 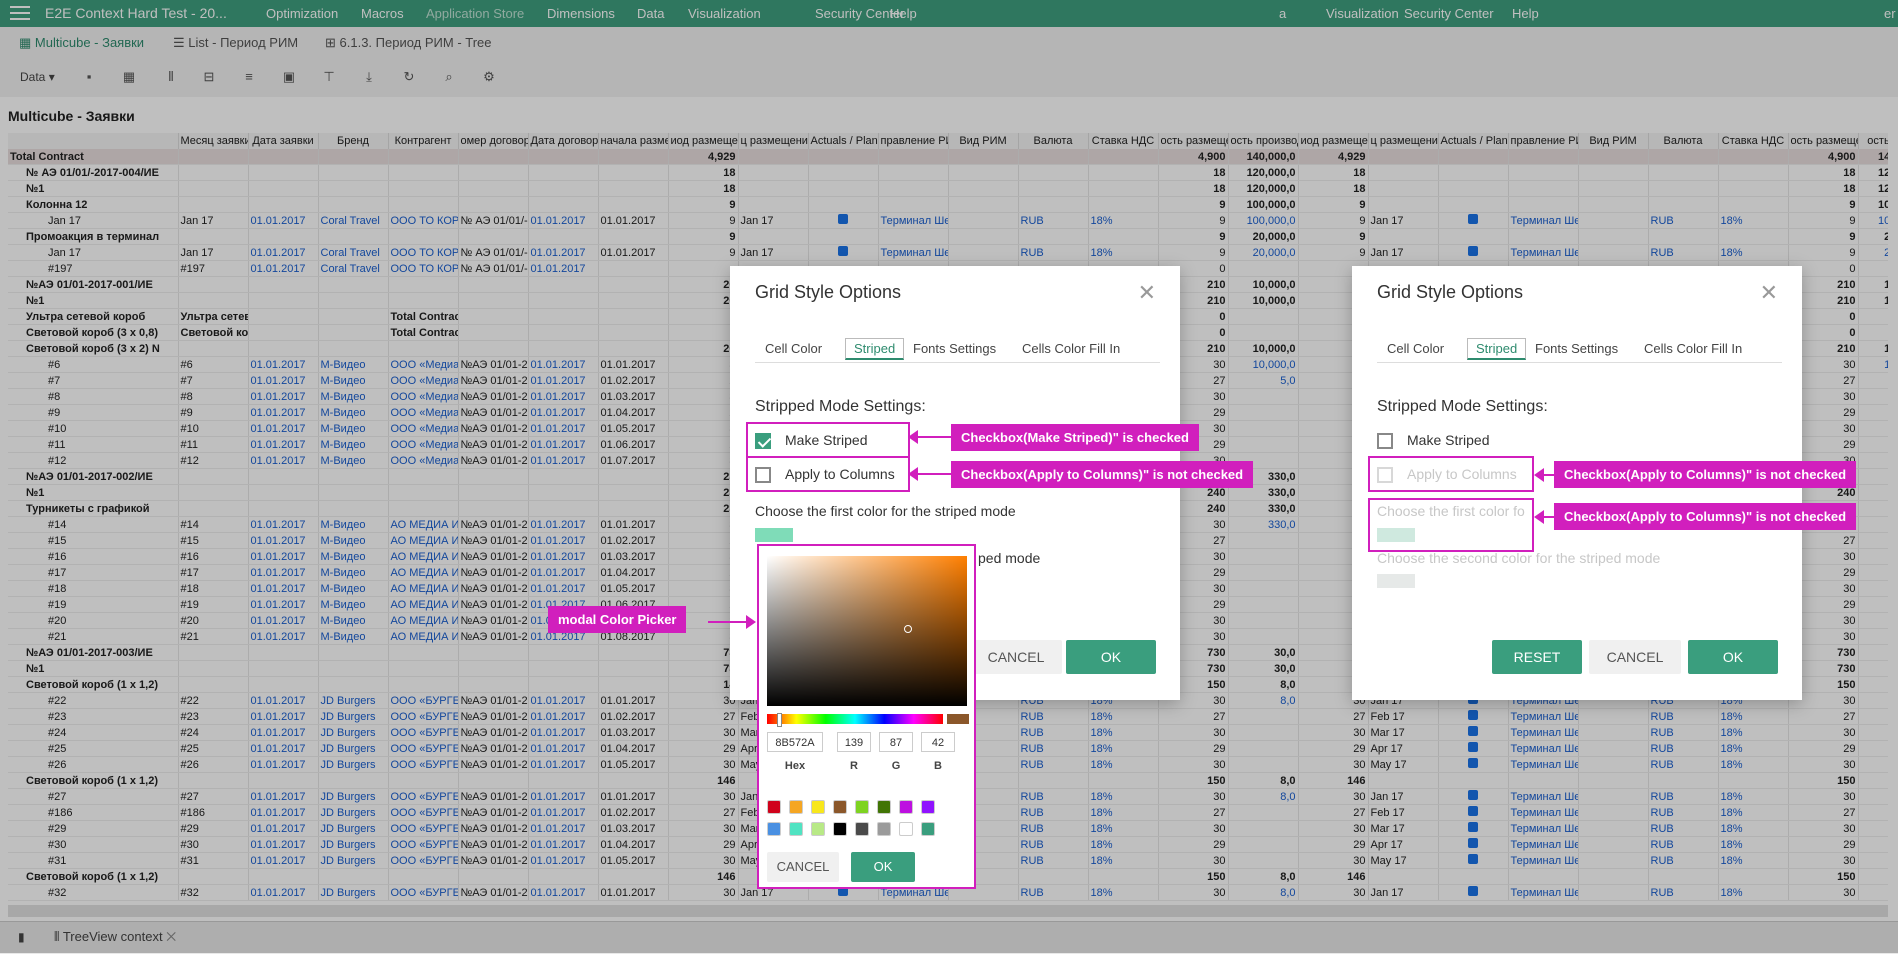 What do you see at coordinates (1075, 437) in the screenshot?
I see `callout-make-striped: Checkbox(Make Striped)" is checked` at bounding box center [1075, 437].